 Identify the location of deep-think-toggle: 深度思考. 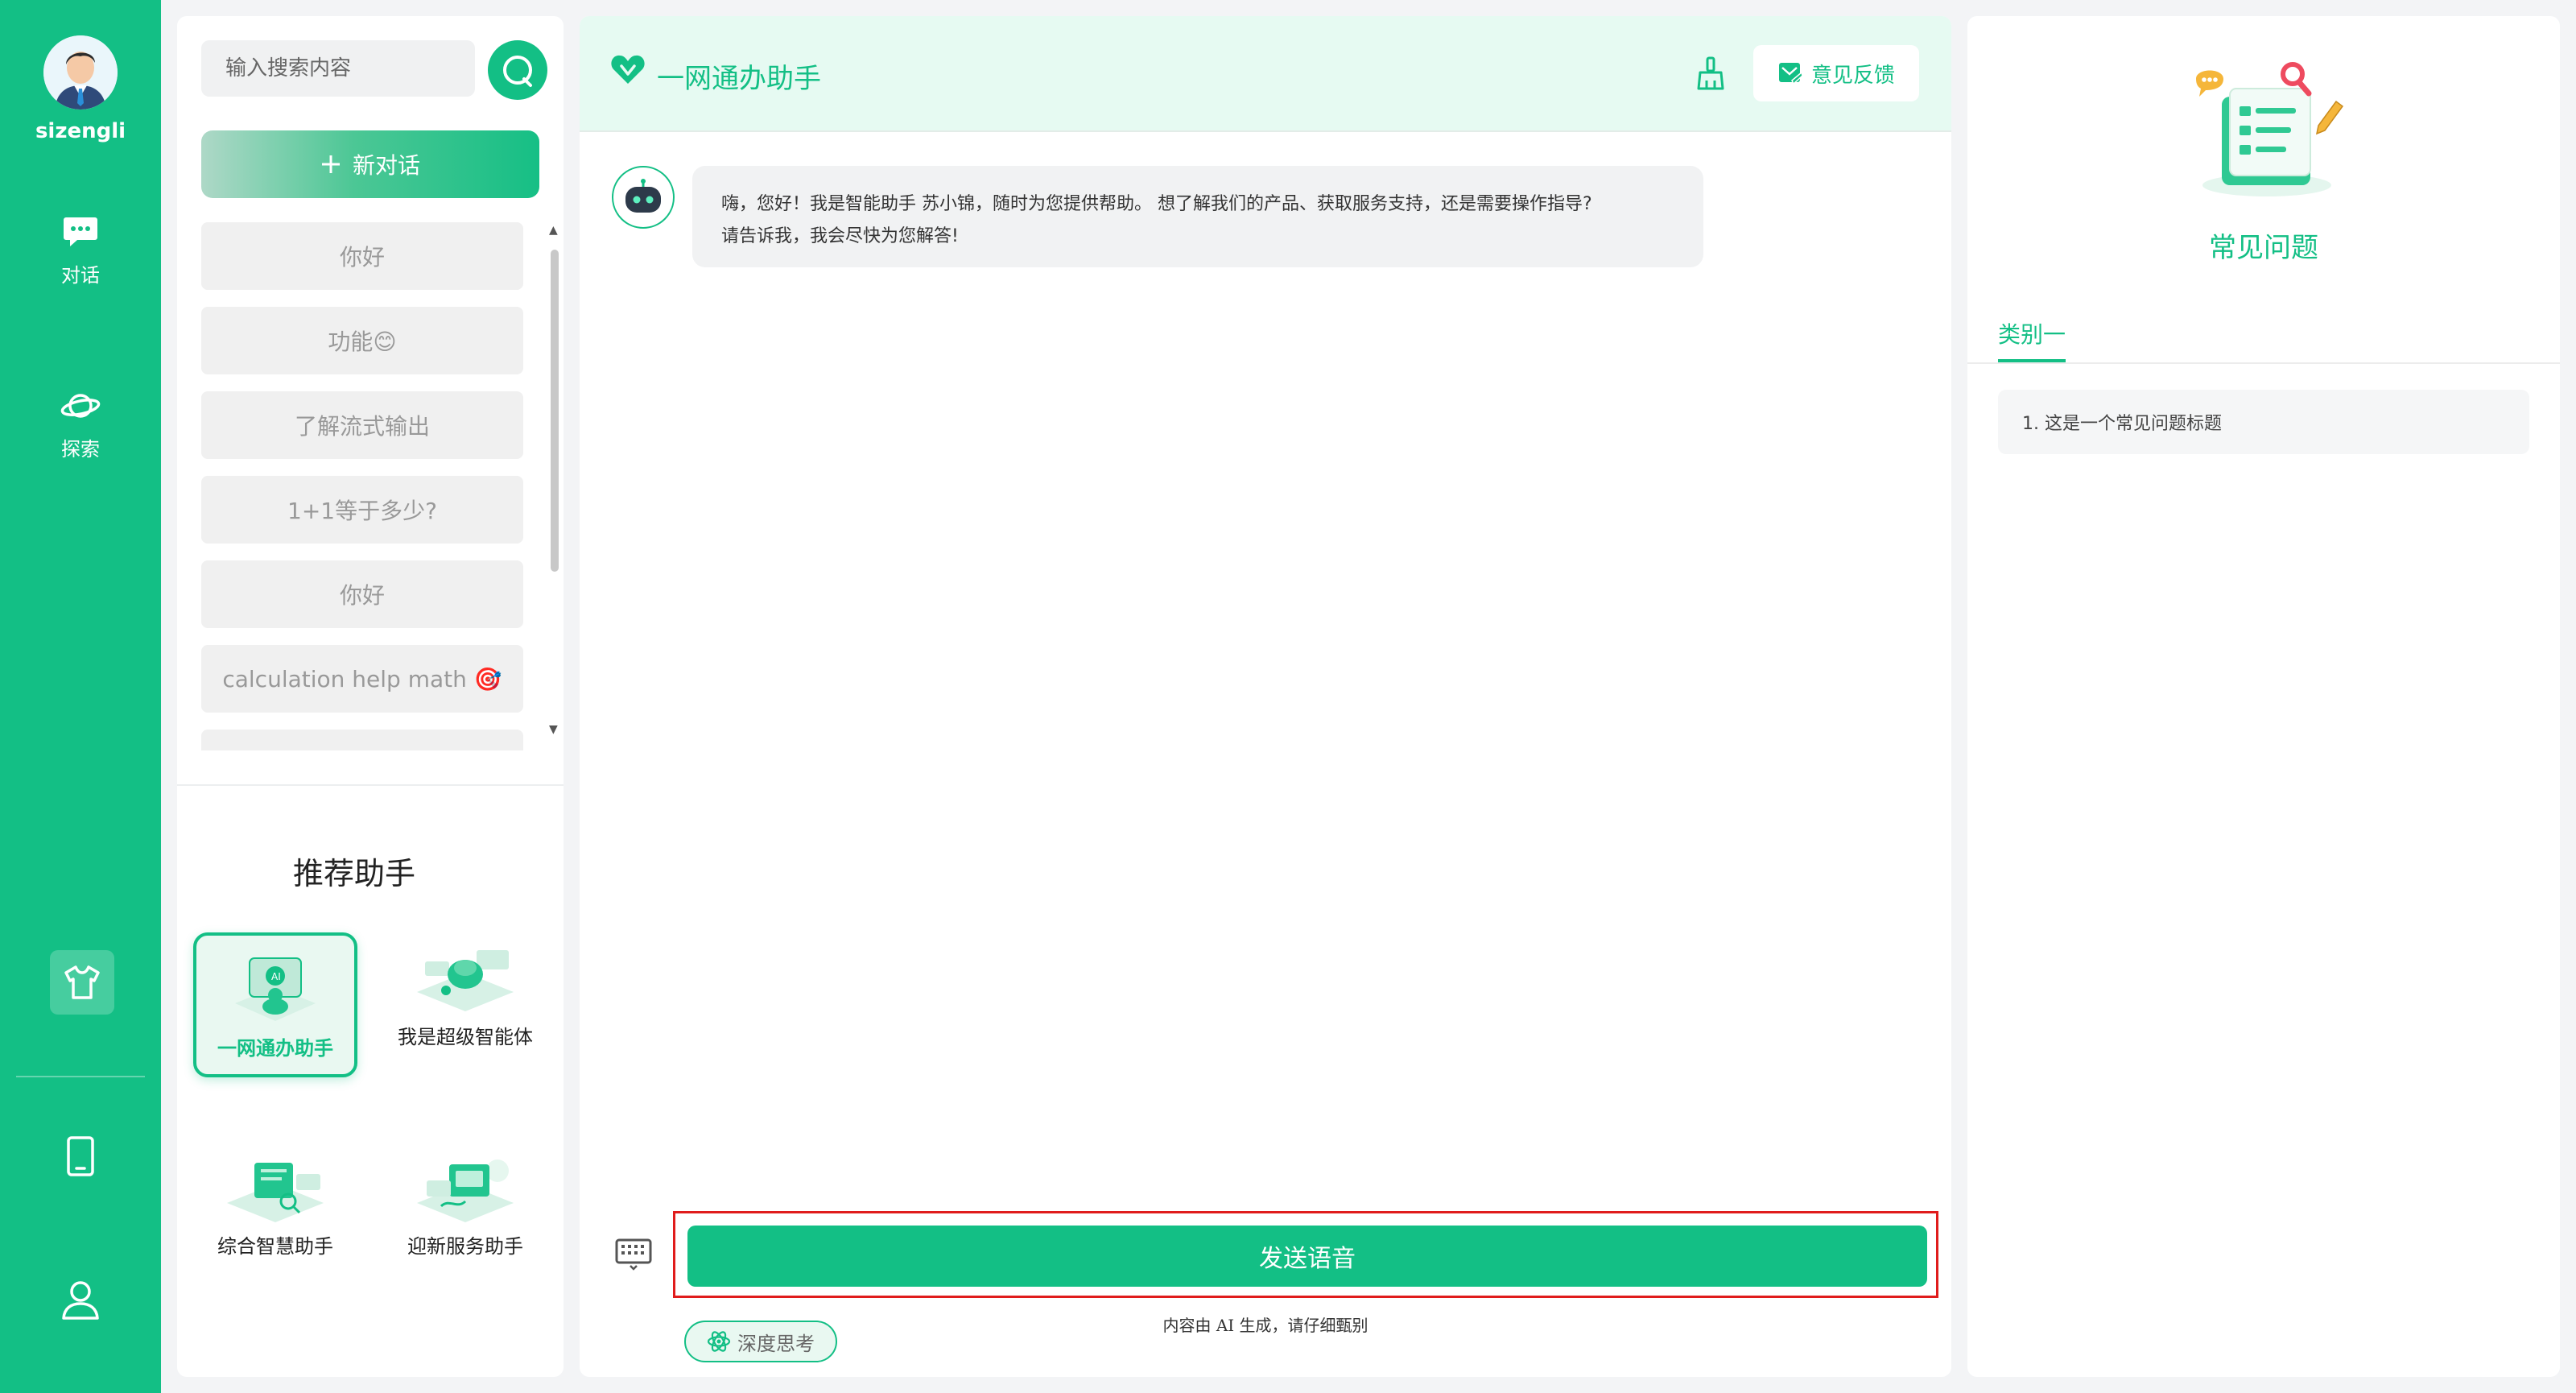
(760, 1341).